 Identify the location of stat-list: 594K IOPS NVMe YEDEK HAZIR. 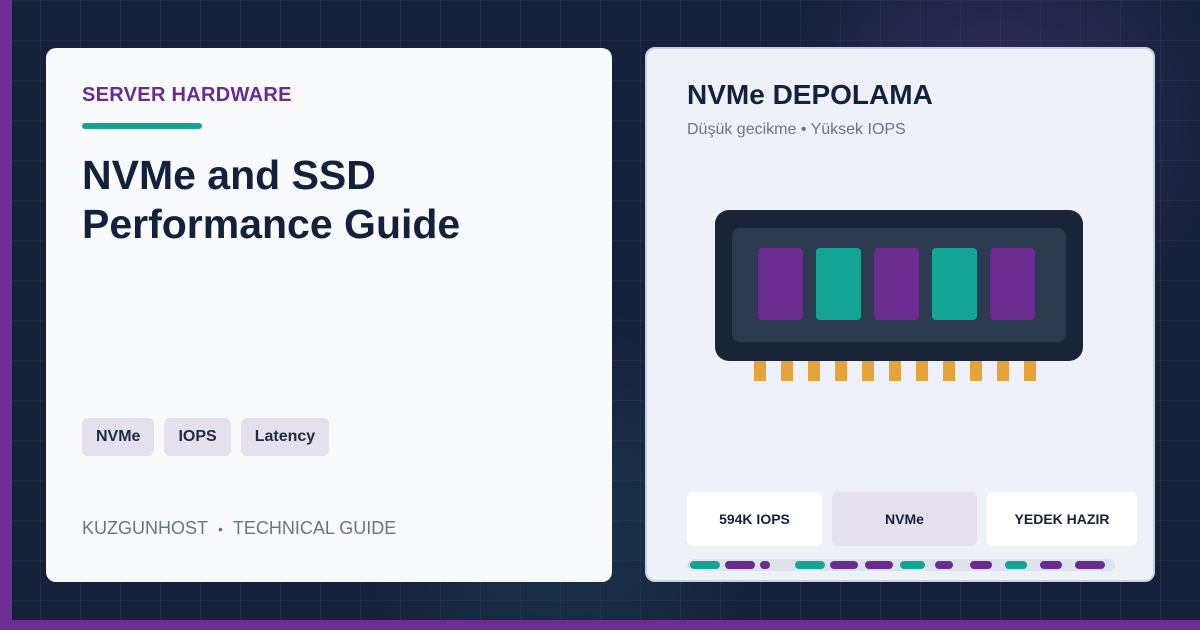
(912, 519).